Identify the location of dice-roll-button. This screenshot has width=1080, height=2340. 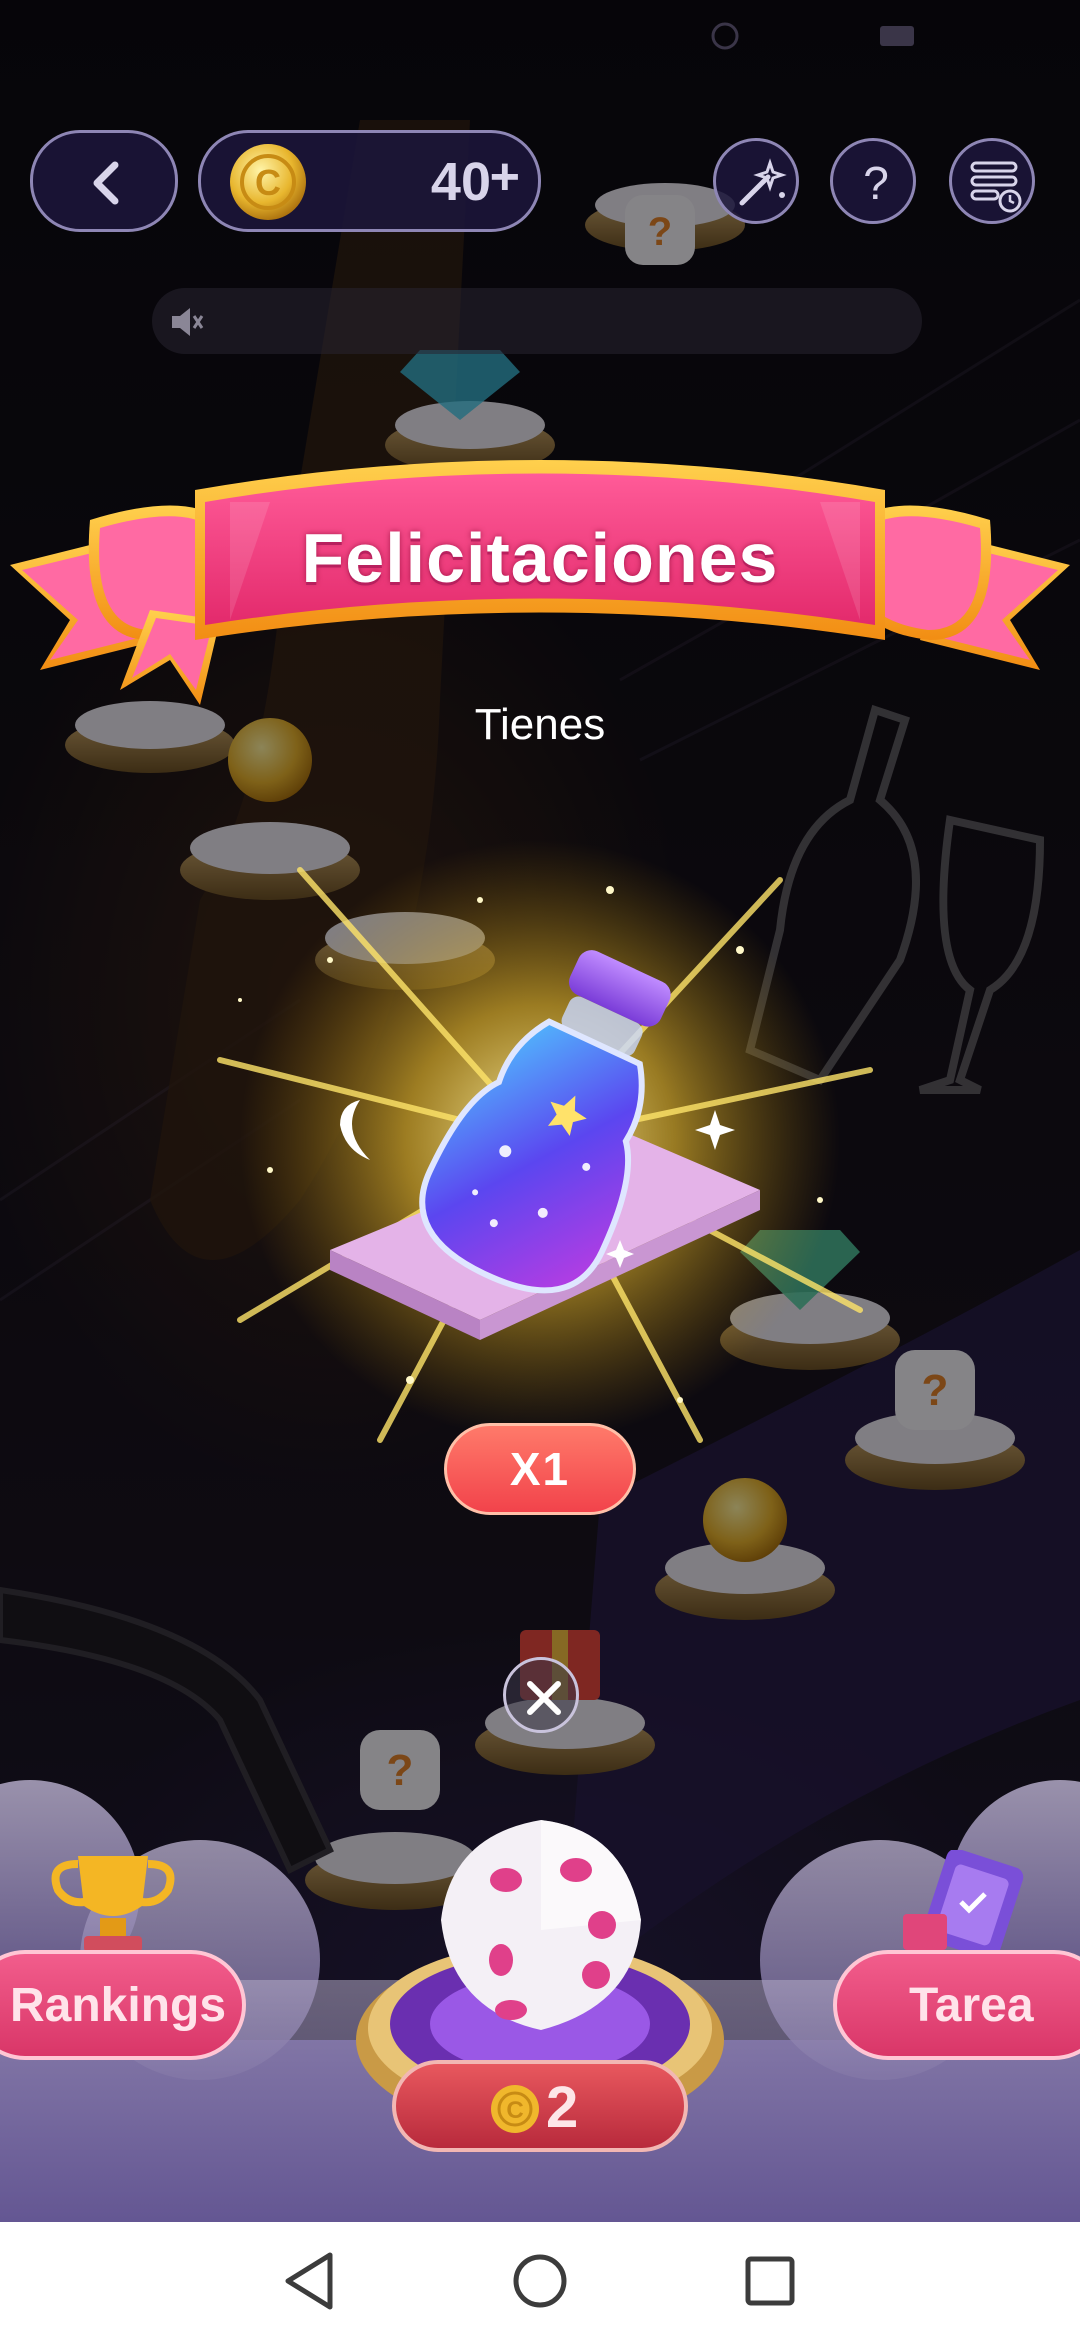
(541, 1925).